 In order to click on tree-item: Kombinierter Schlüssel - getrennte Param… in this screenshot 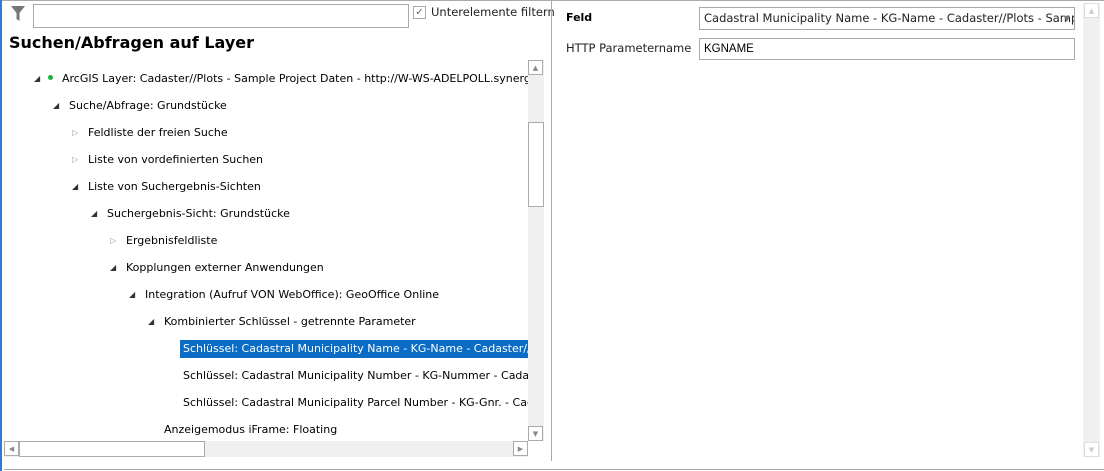, I will do `click(290, 322)`.